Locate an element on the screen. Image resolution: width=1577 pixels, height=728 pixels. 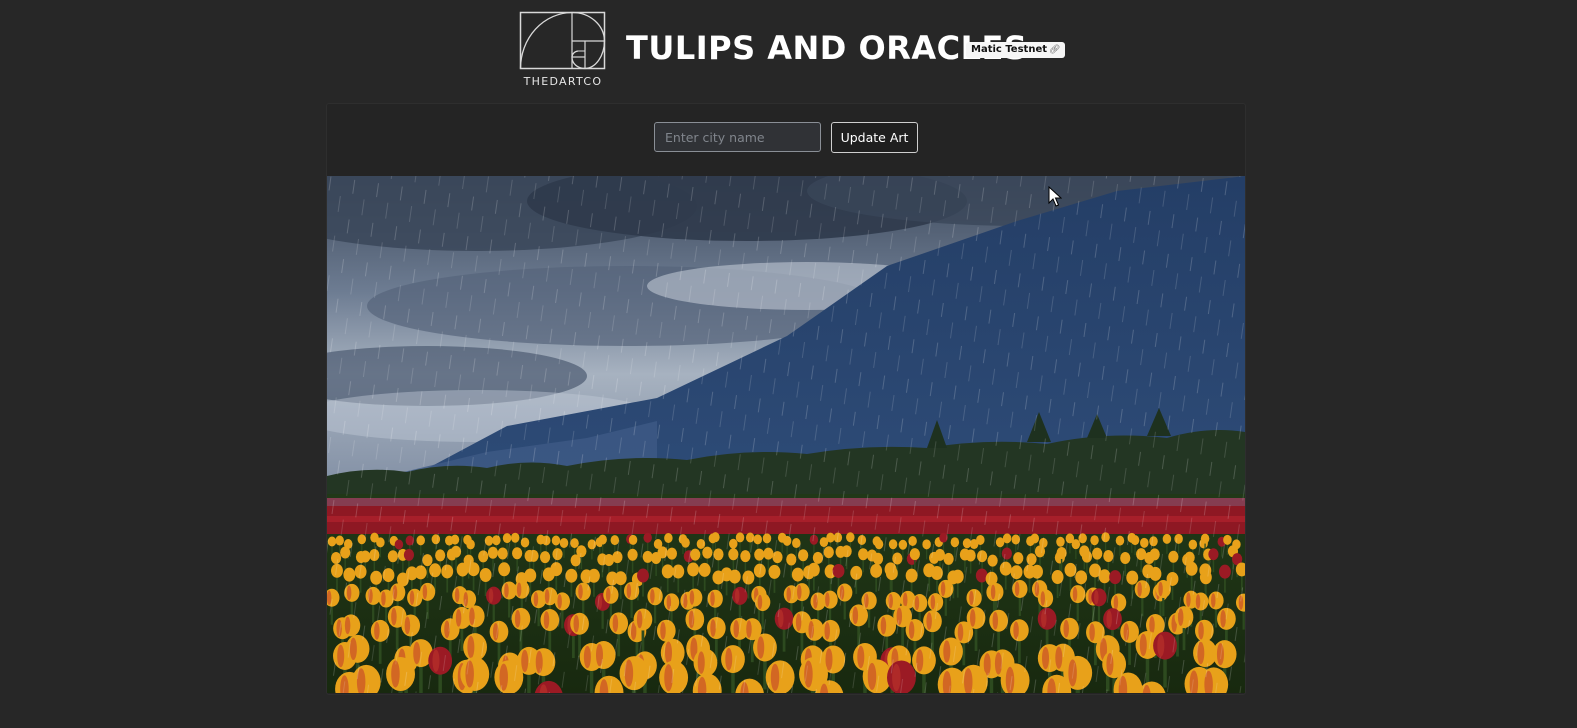
thedartco-logo: THEDARTCO is located at coordinates (563, 50).